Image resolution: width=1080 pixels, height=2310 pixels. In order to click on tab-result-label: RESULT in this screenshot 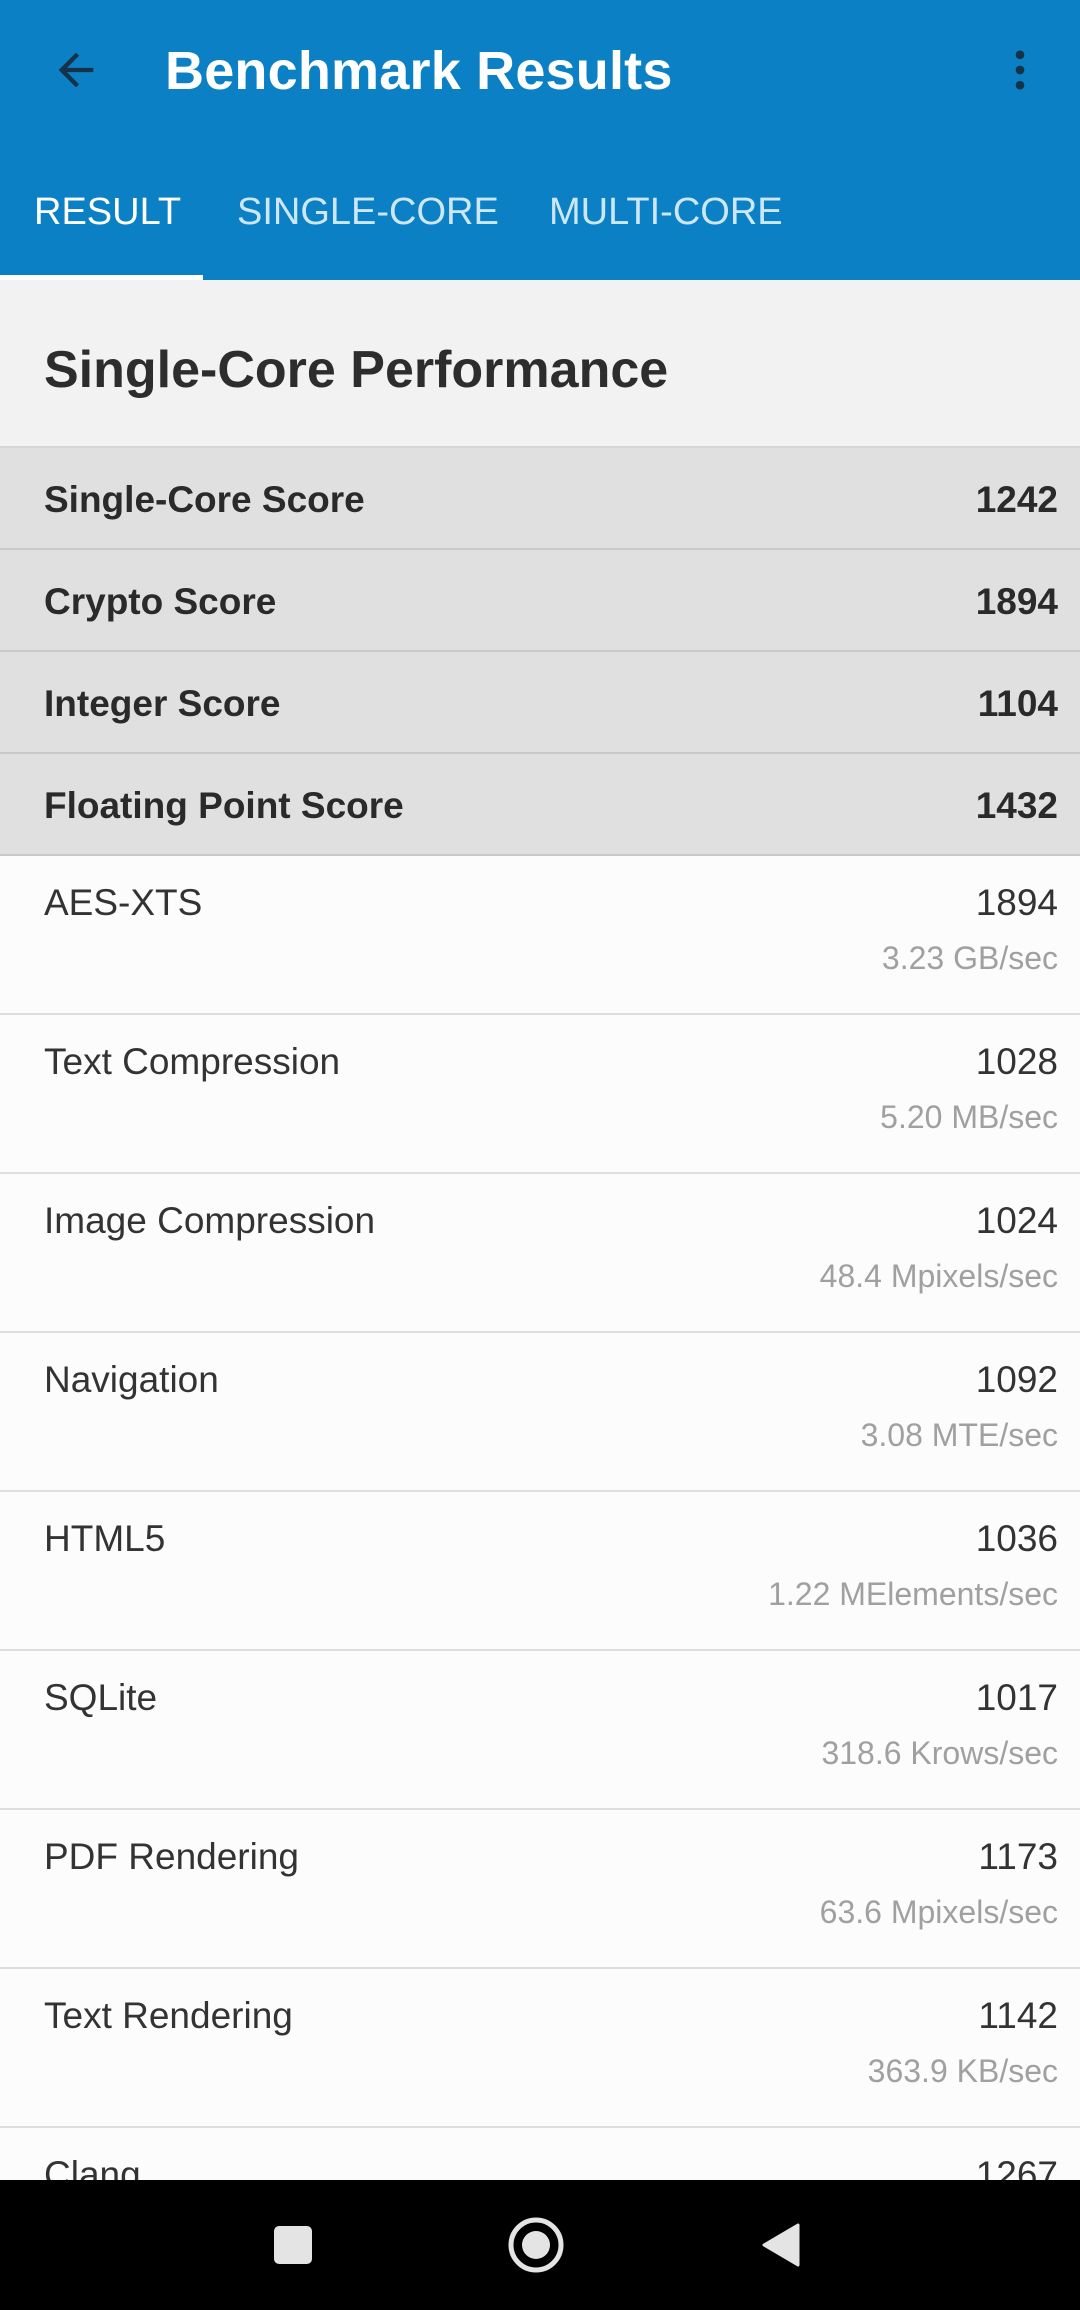, I will do `click(108, 212)`.